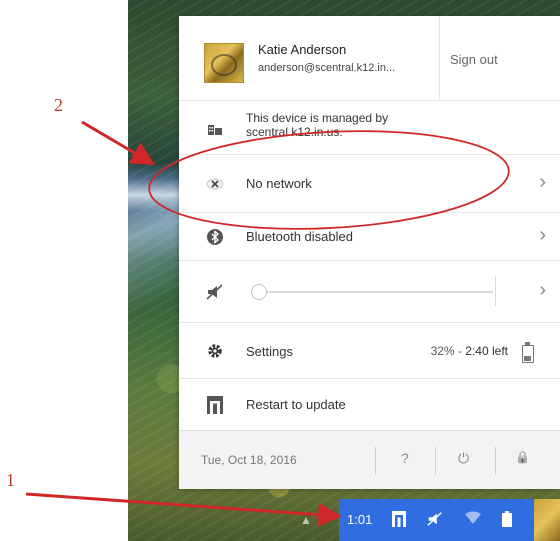 The height and width of the screenshot is (541, 560). What do you see at coordinates (486, 351) in the screenshot?
I see `battery-time-left: 2:40 left` at bounding box center [486, 351].